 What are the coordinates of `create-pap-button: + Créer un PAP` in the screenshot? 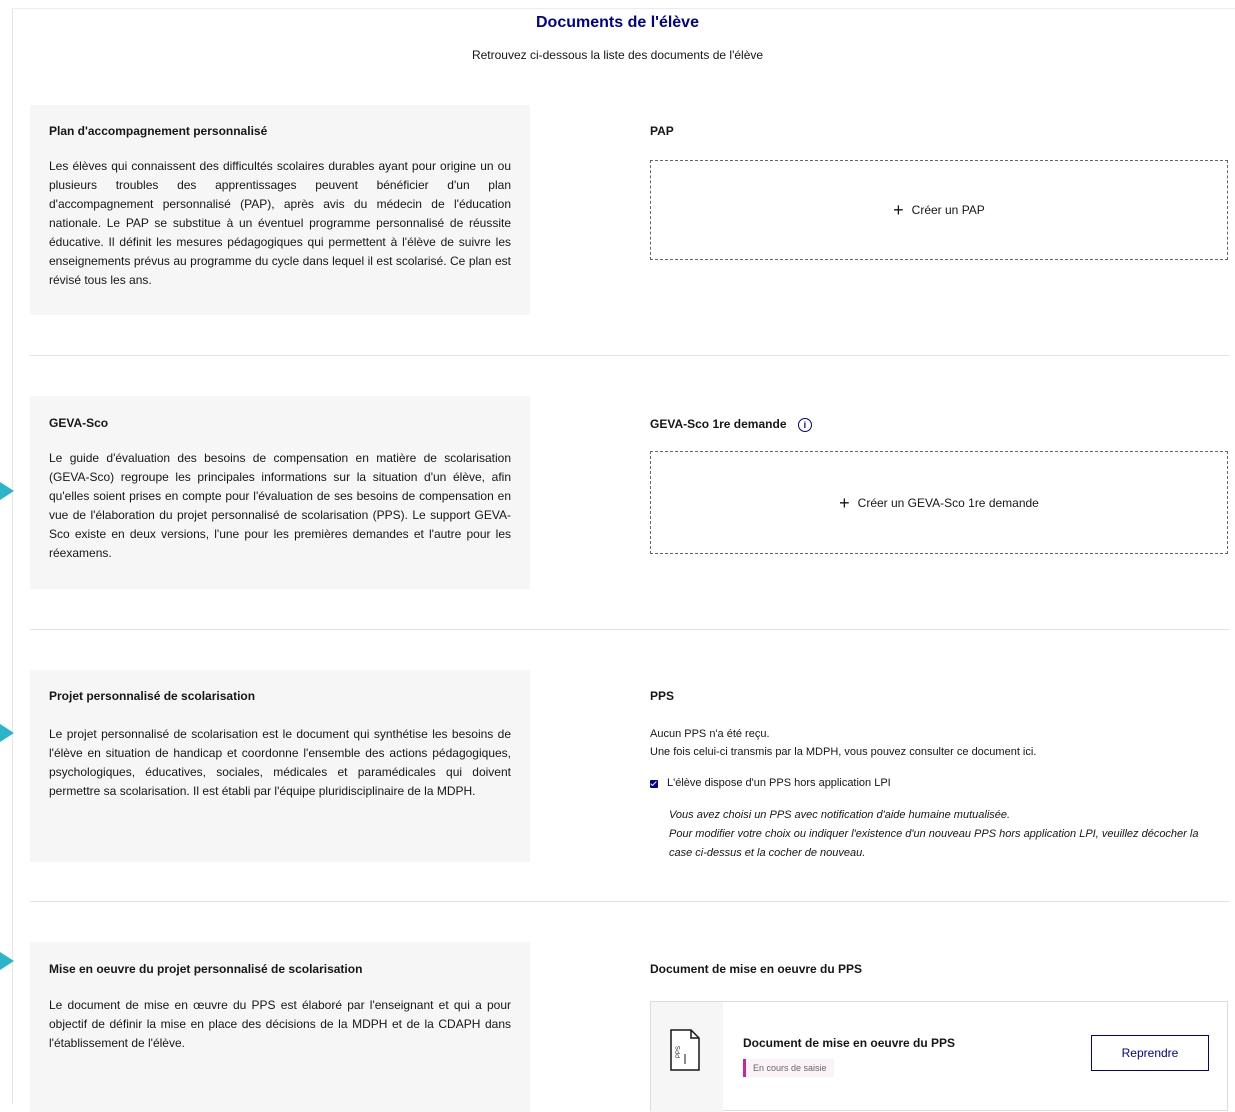 It's located at (939, 210).